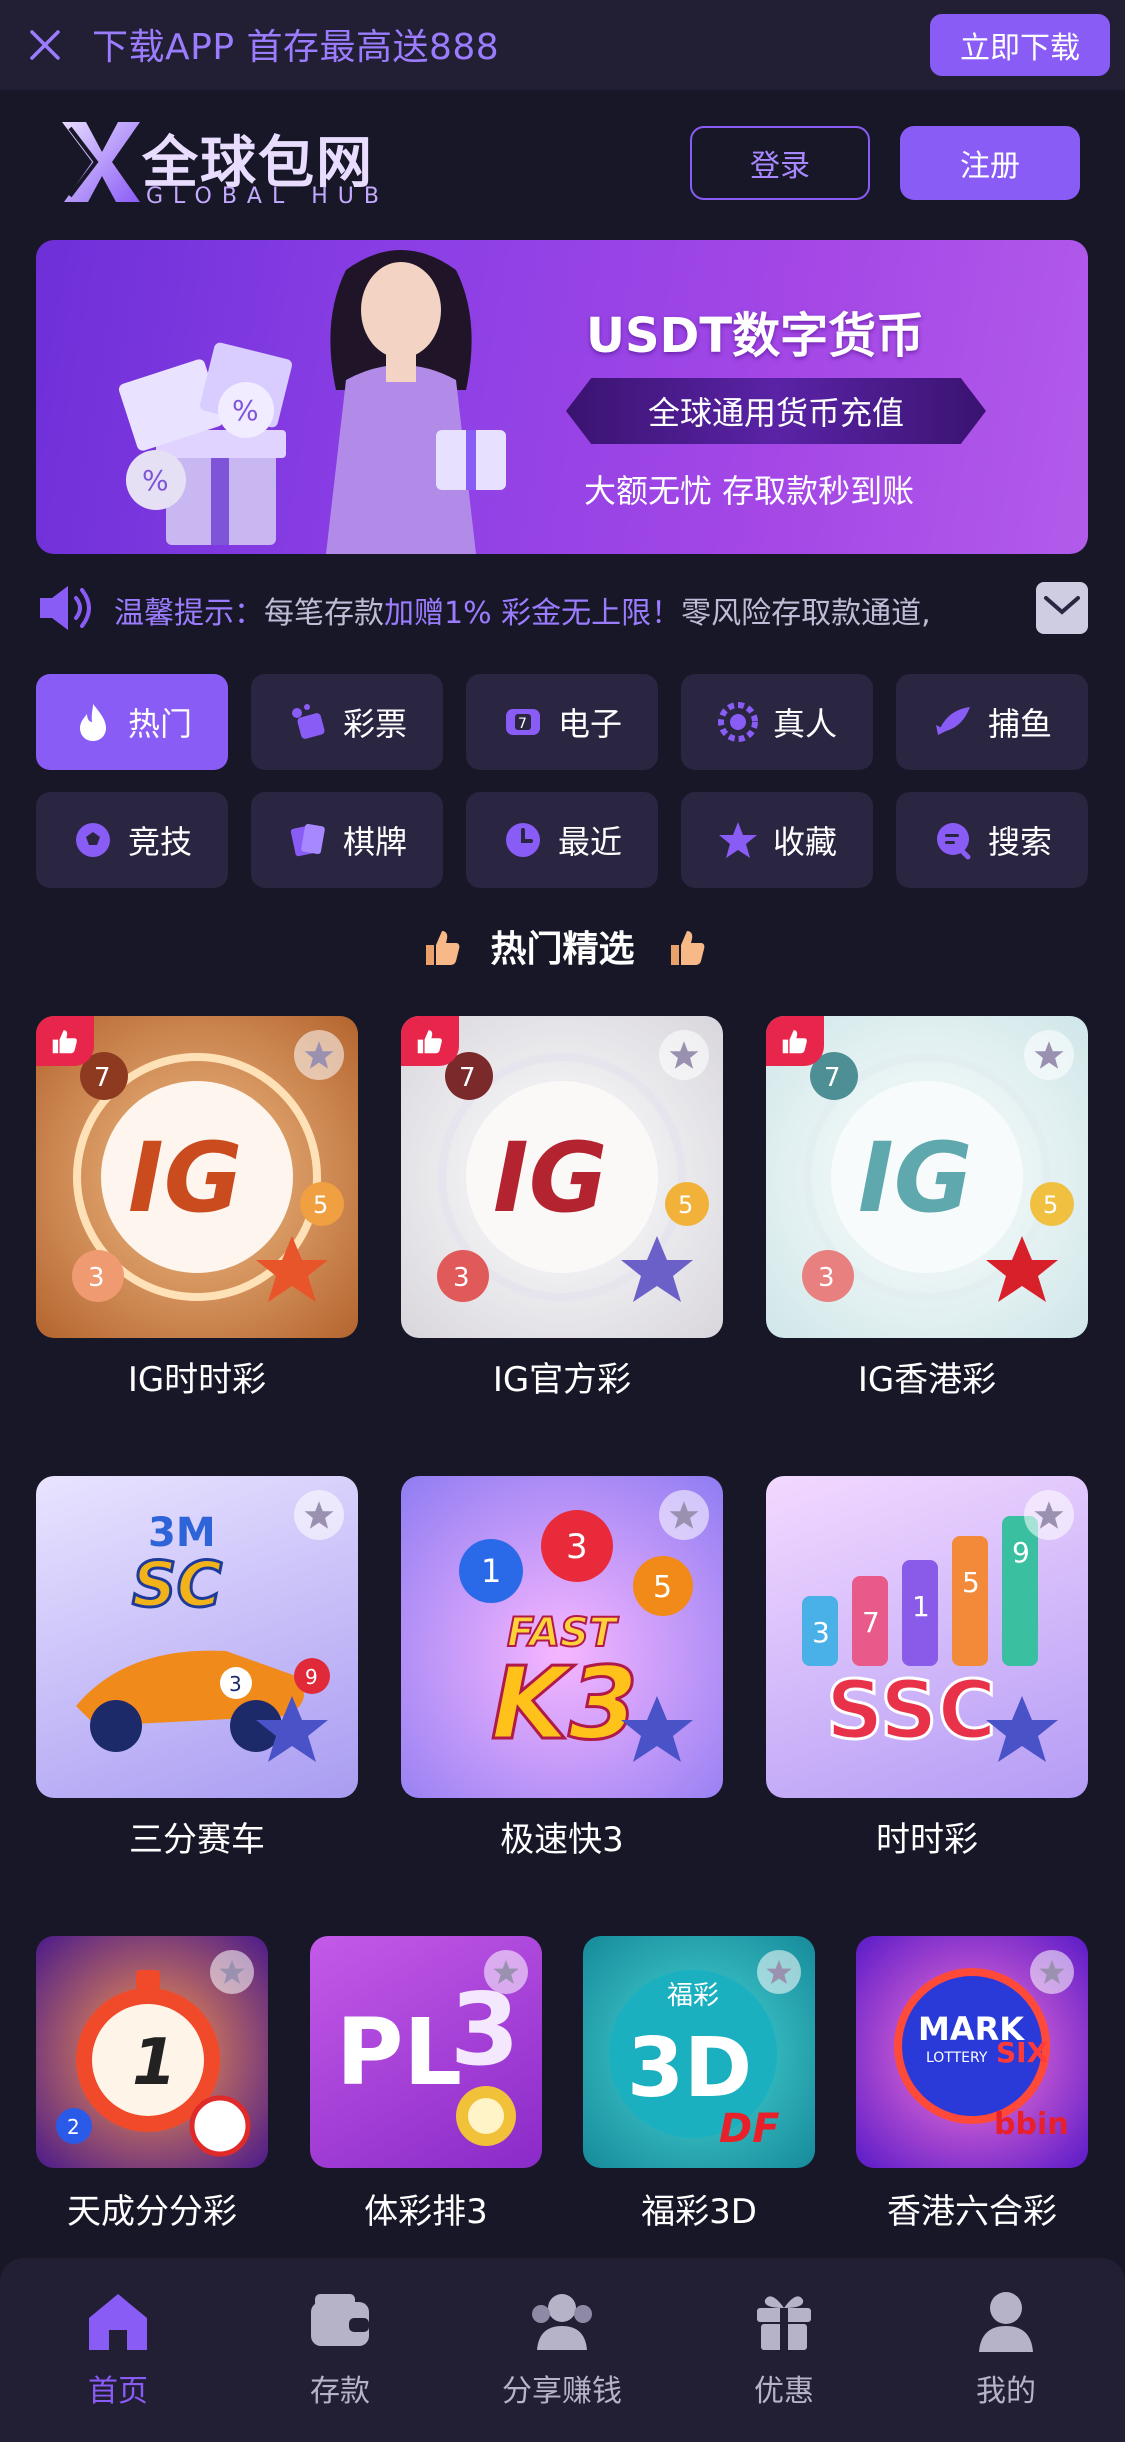 Image resolution: width=1125 pixels, height=2442 pixels. What do you see at coordinates (426, 2052) in the screenshot?
I see `game-tile-pl3: PL 3` at bounding box center [426, 2052].